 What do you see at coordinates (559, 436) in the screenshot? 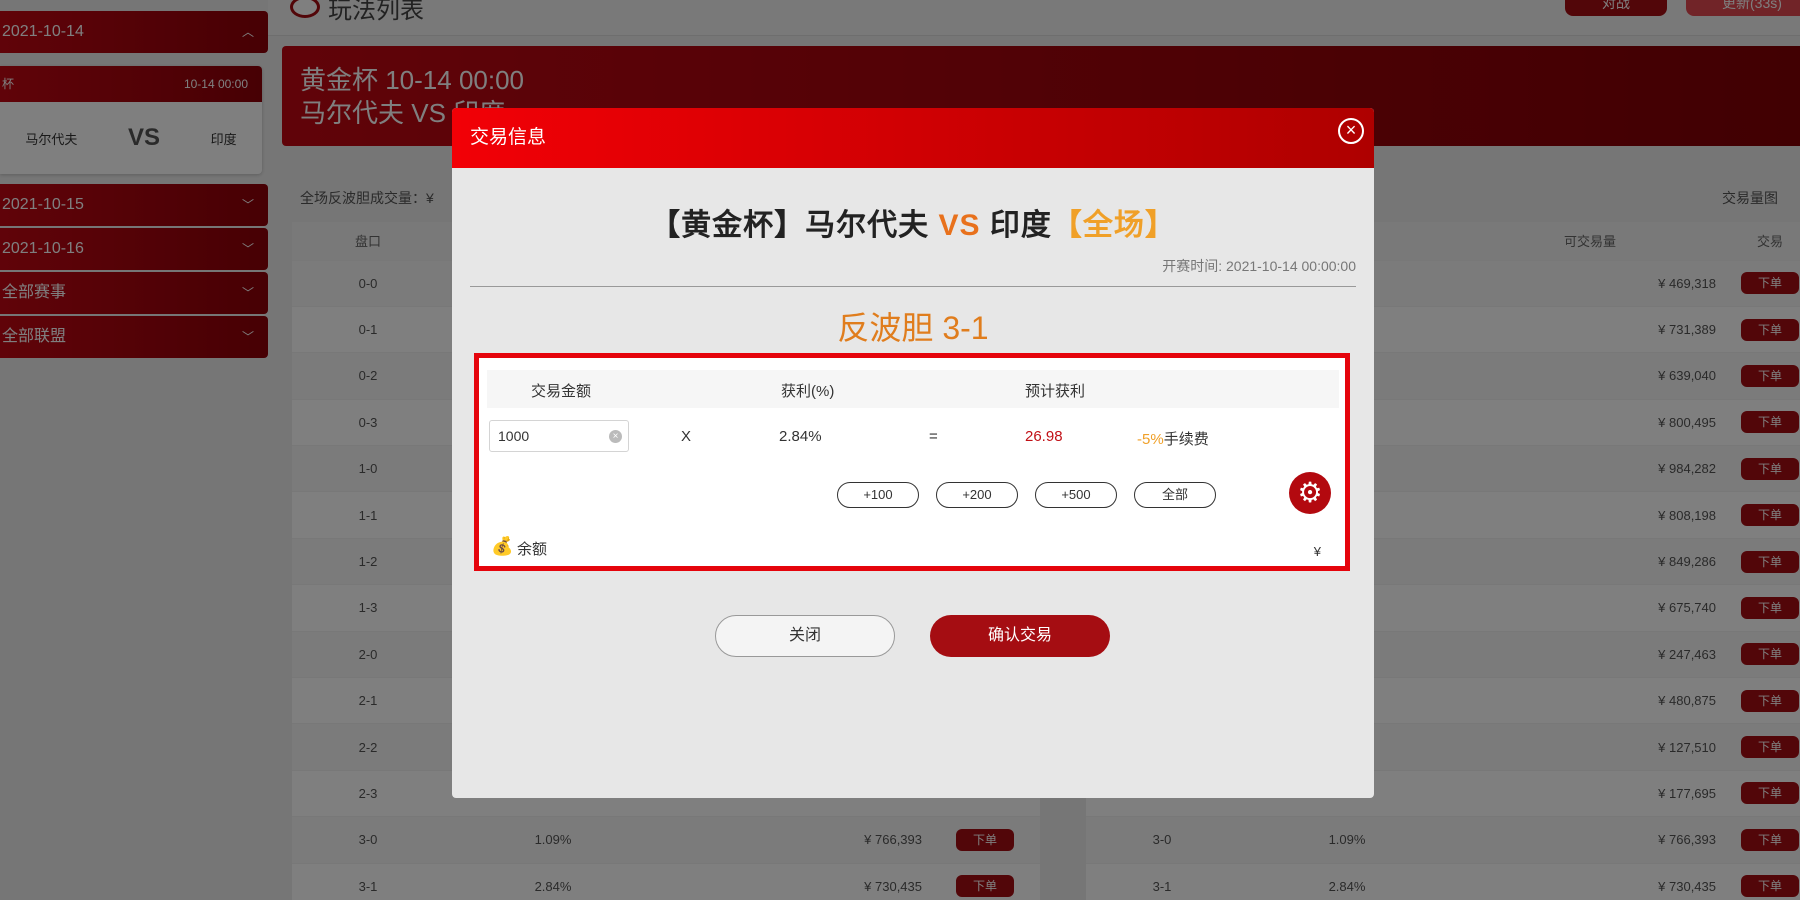
I see `amount-input: 1000 ×` at bounding box center [559, 436].